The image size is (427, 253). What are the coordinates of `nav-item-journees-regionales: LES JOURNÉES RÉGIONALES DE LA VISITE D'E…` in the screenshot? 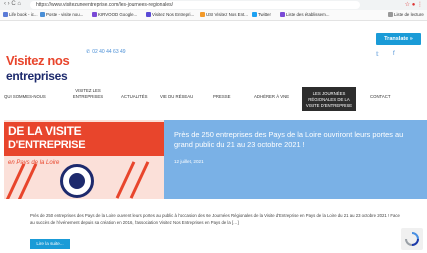 It's located at (329, 99).